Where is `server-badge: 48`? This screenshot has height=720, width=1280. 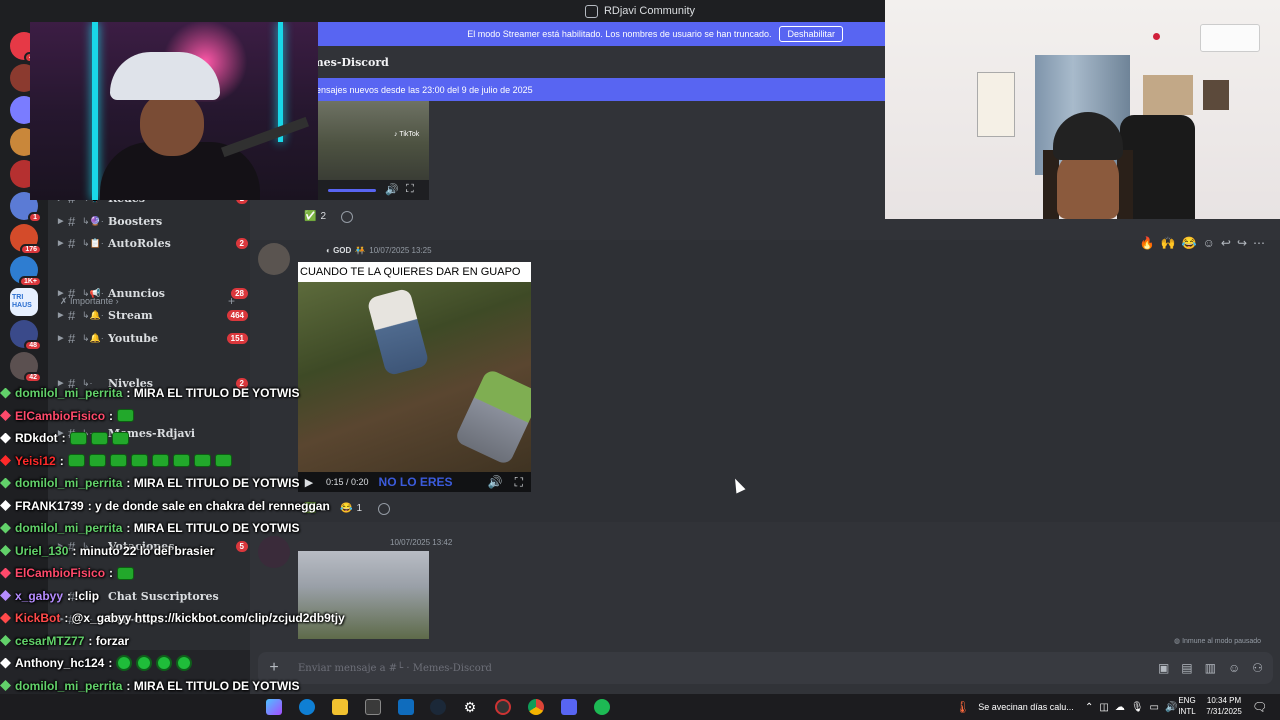 server-badge: 48 is located at coordinates (33, 345).